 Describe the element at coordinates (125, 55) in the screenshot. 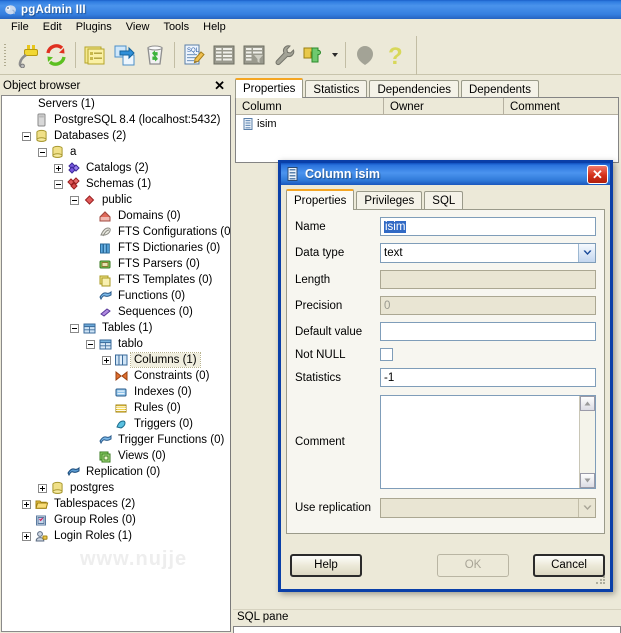

I see `new-object-button` at that location.